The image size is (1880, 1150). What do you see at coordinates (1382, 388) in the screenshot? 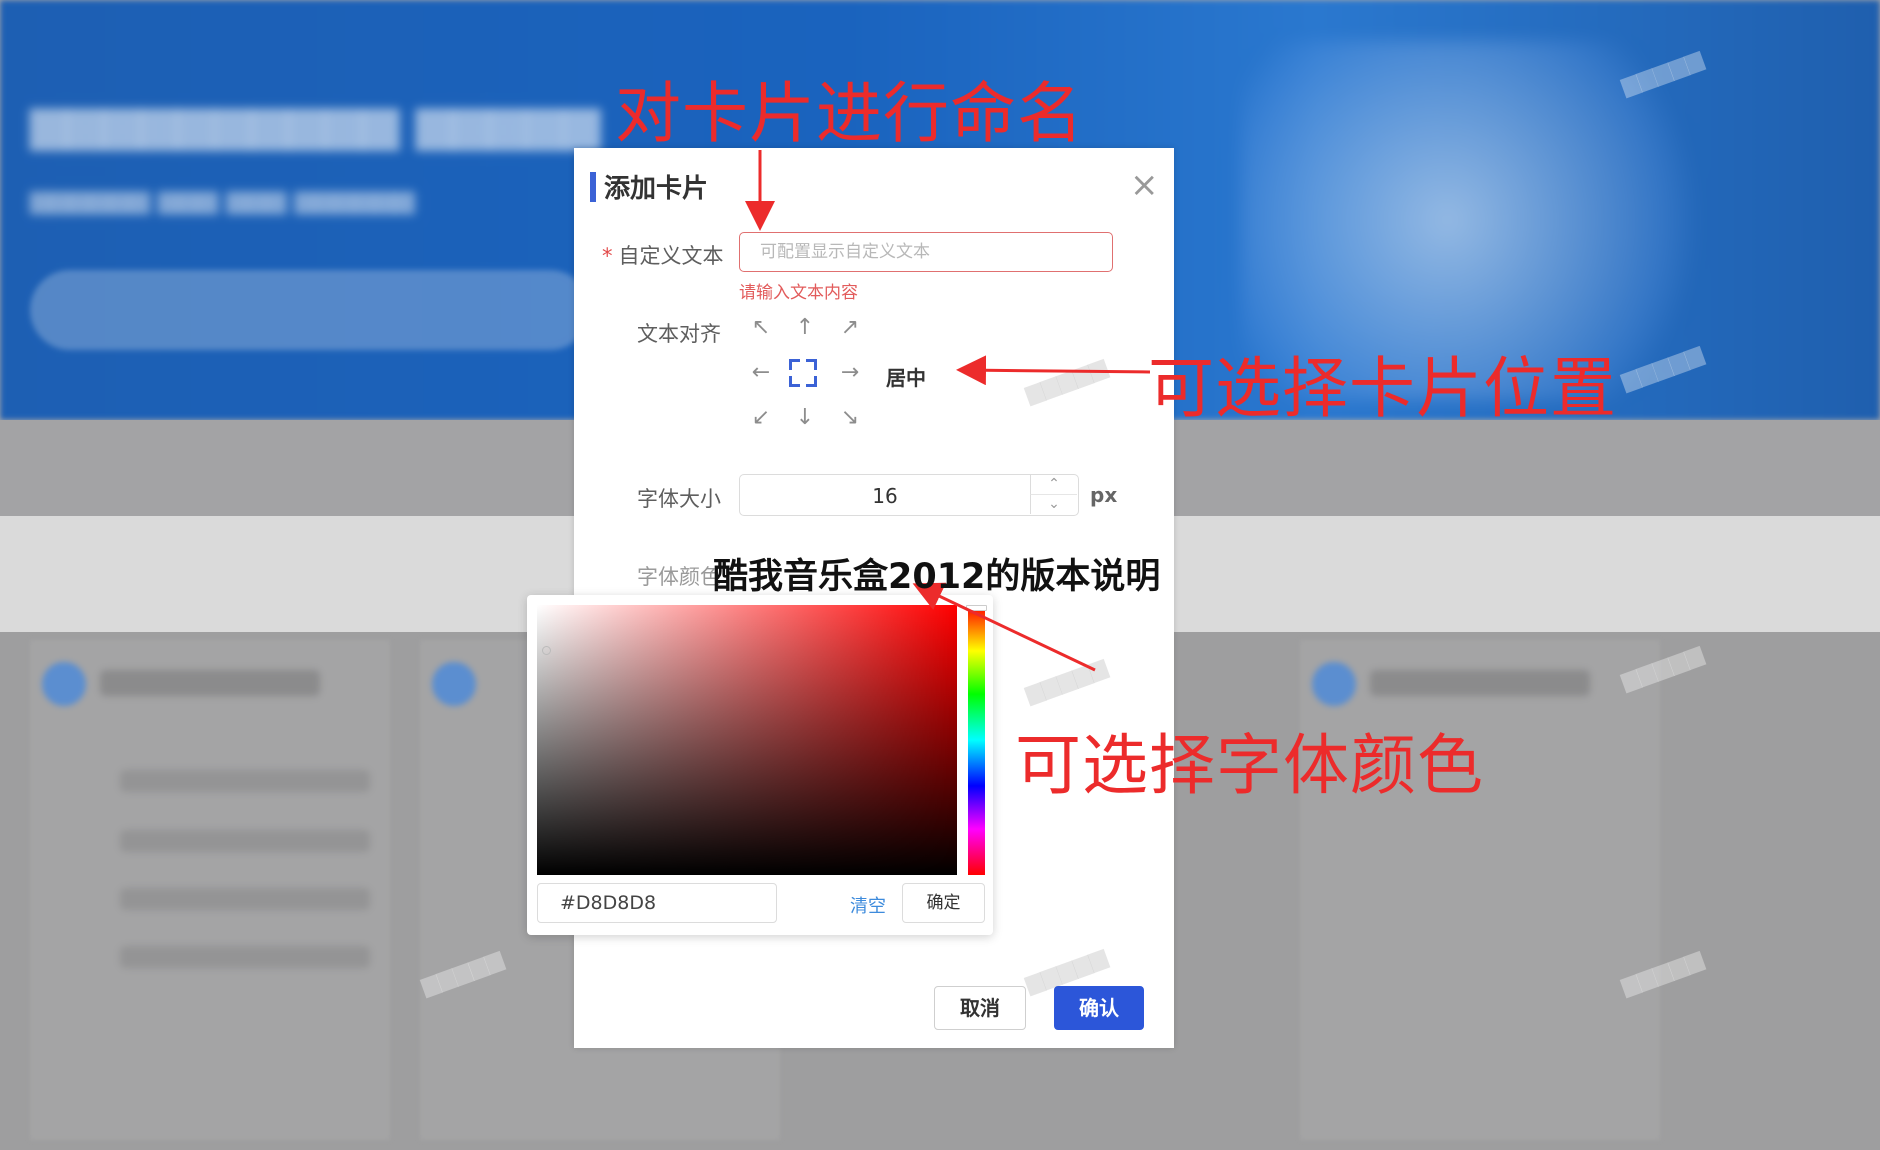
I see `annotation-choose-position: 可选择卡片位置` at bounding box center [1382, 388].